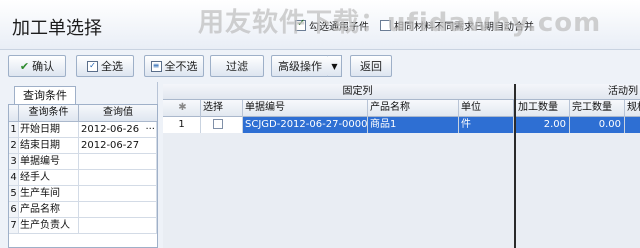 This screenshot has width=640, height=248. I want to click on filter-label: 过滤, so click(237, 66).